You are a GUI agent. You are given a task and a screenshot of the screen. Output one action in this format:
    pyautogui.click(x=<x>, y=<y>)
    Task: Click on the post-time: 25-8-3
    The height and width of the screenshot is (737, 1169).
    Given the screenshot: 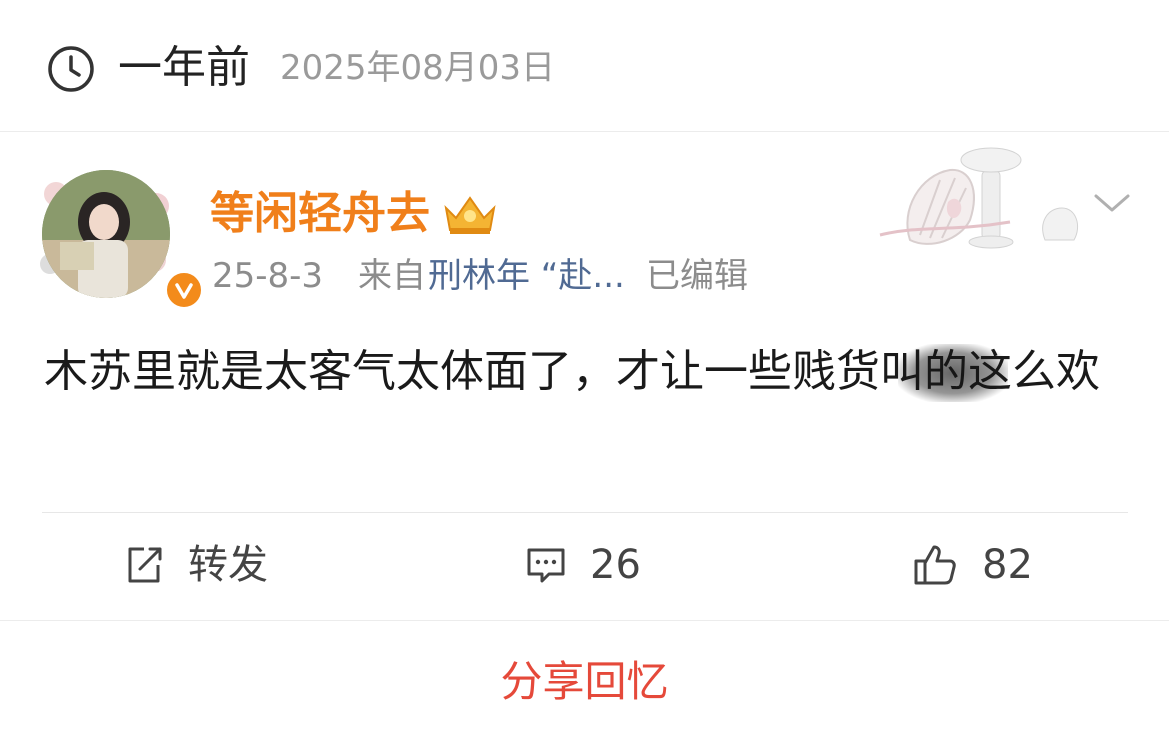 What is the action you would take?
    pyautogui.click(x=268, y=276)
    